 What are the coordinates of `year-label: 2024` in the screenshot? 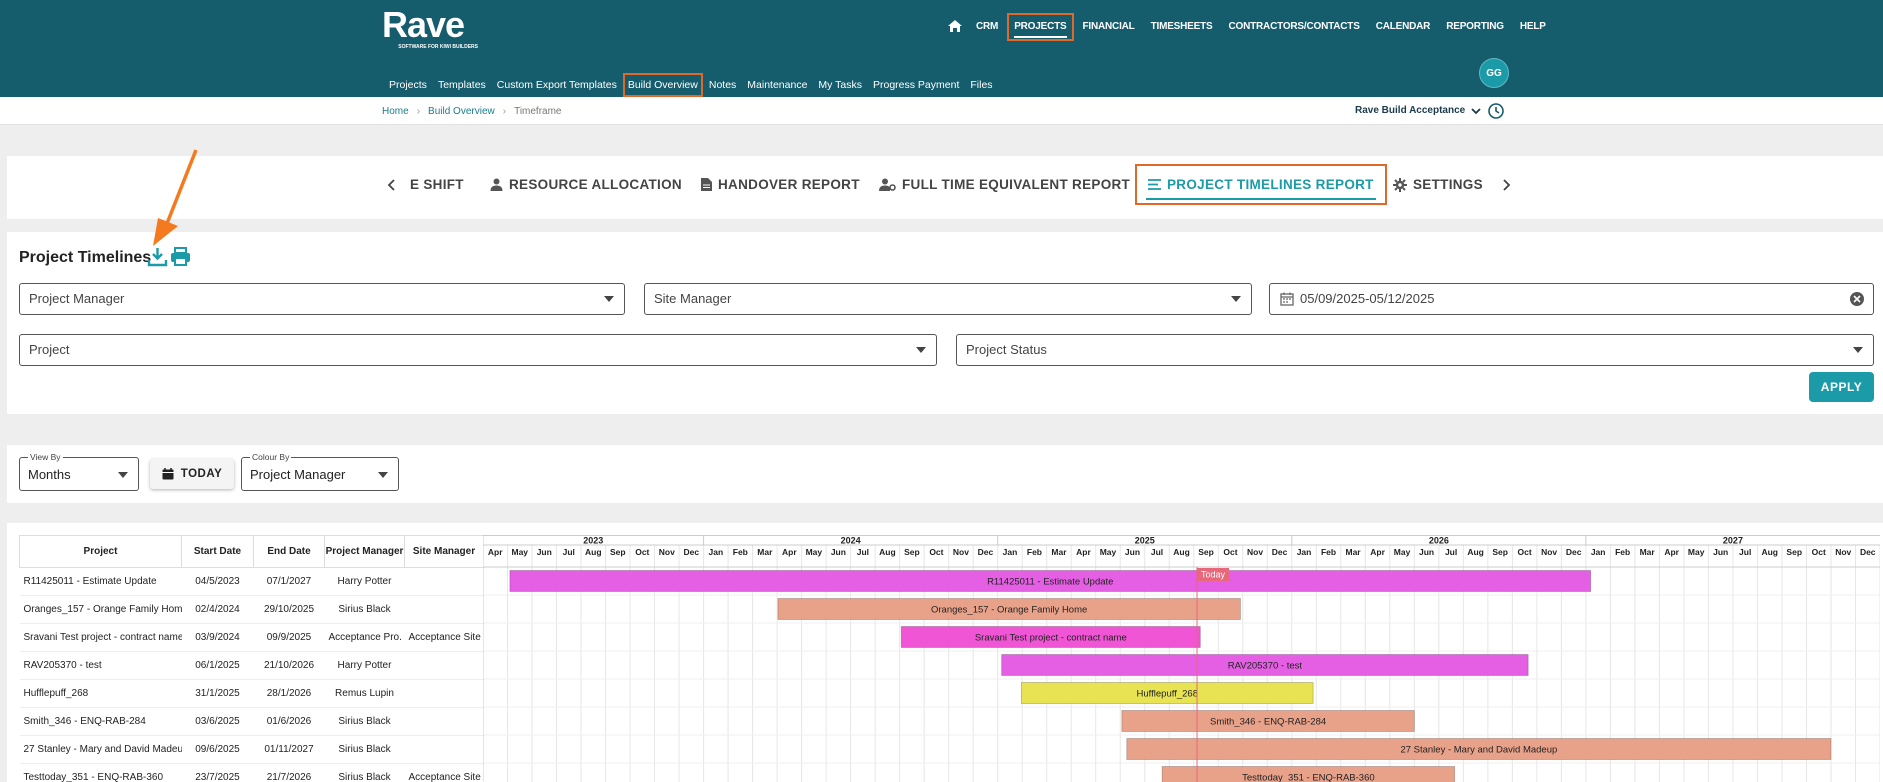 It's located at (851, 541).